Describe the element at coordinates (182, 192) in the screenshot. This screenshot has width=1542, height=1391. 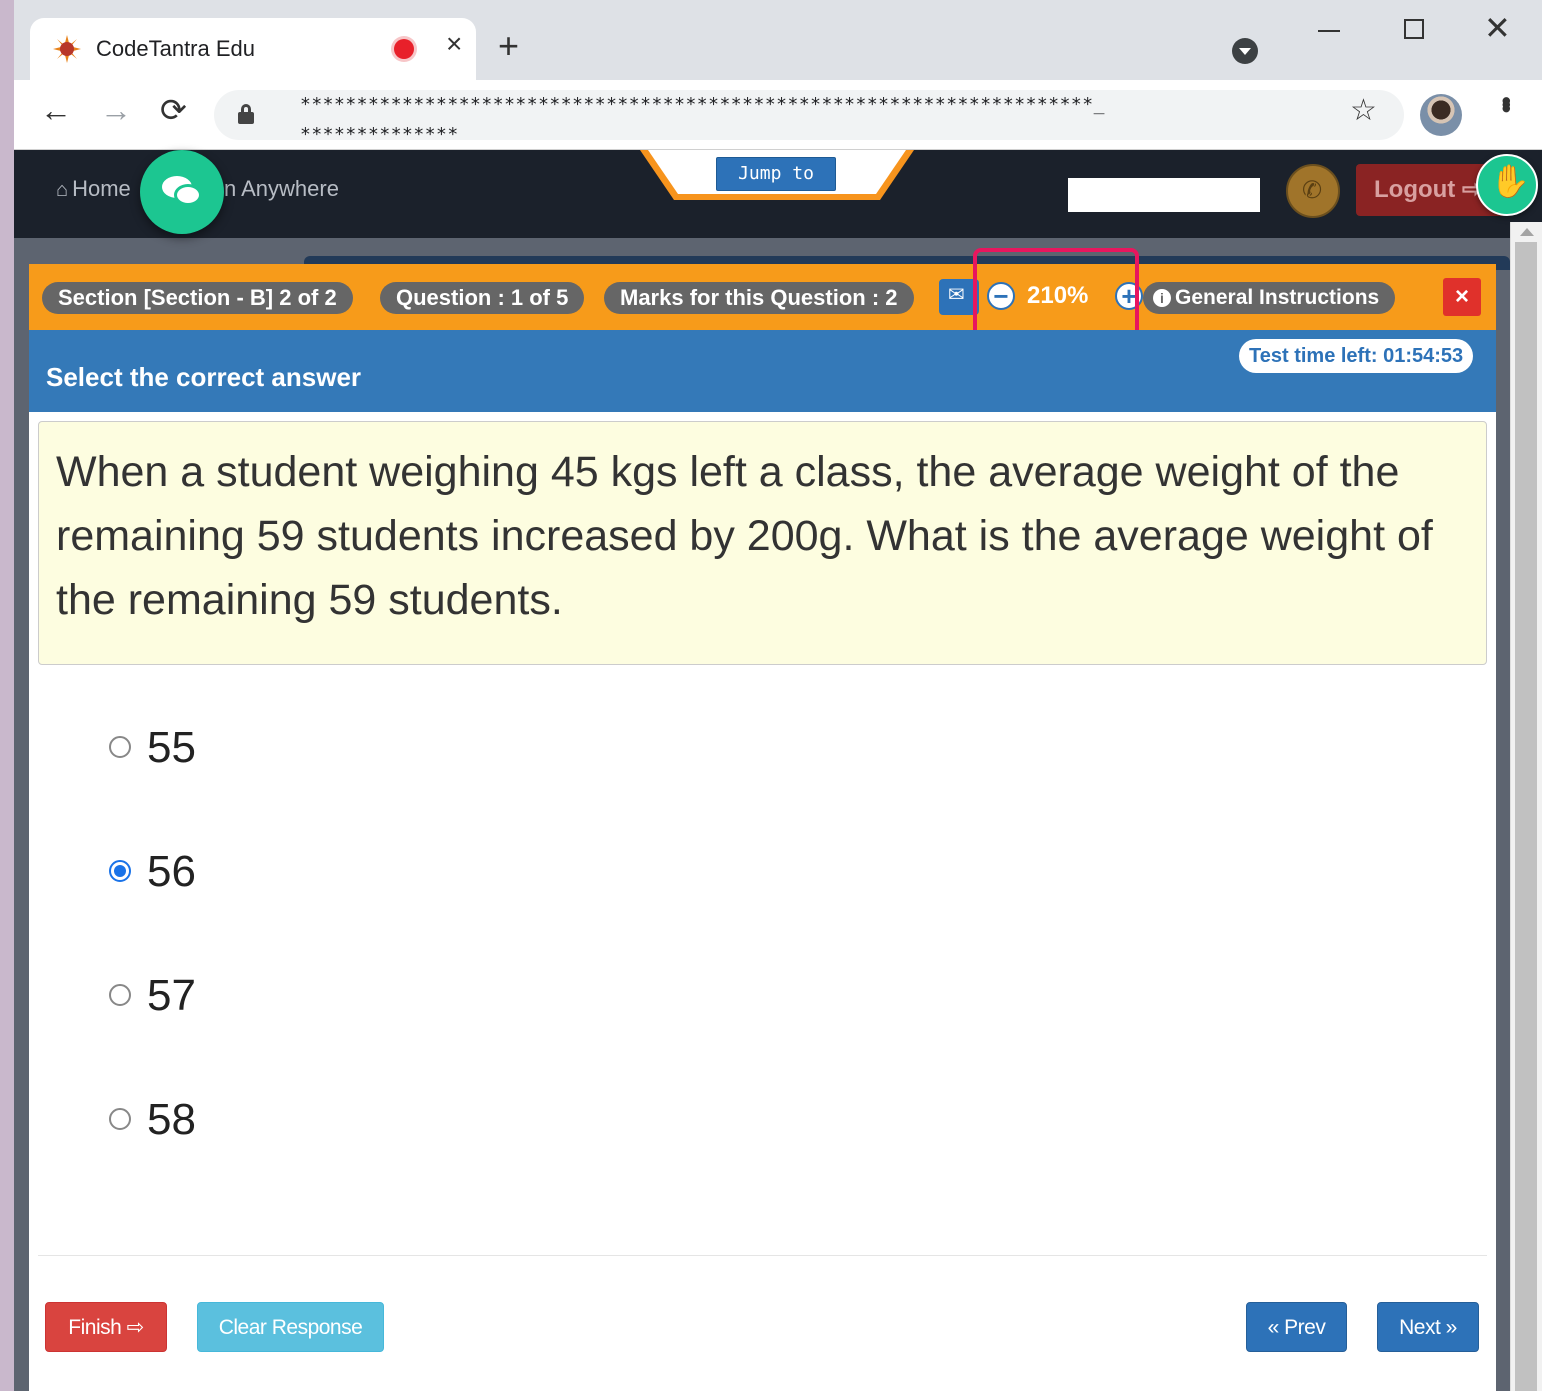
I see `chat-fab-button` at that location.